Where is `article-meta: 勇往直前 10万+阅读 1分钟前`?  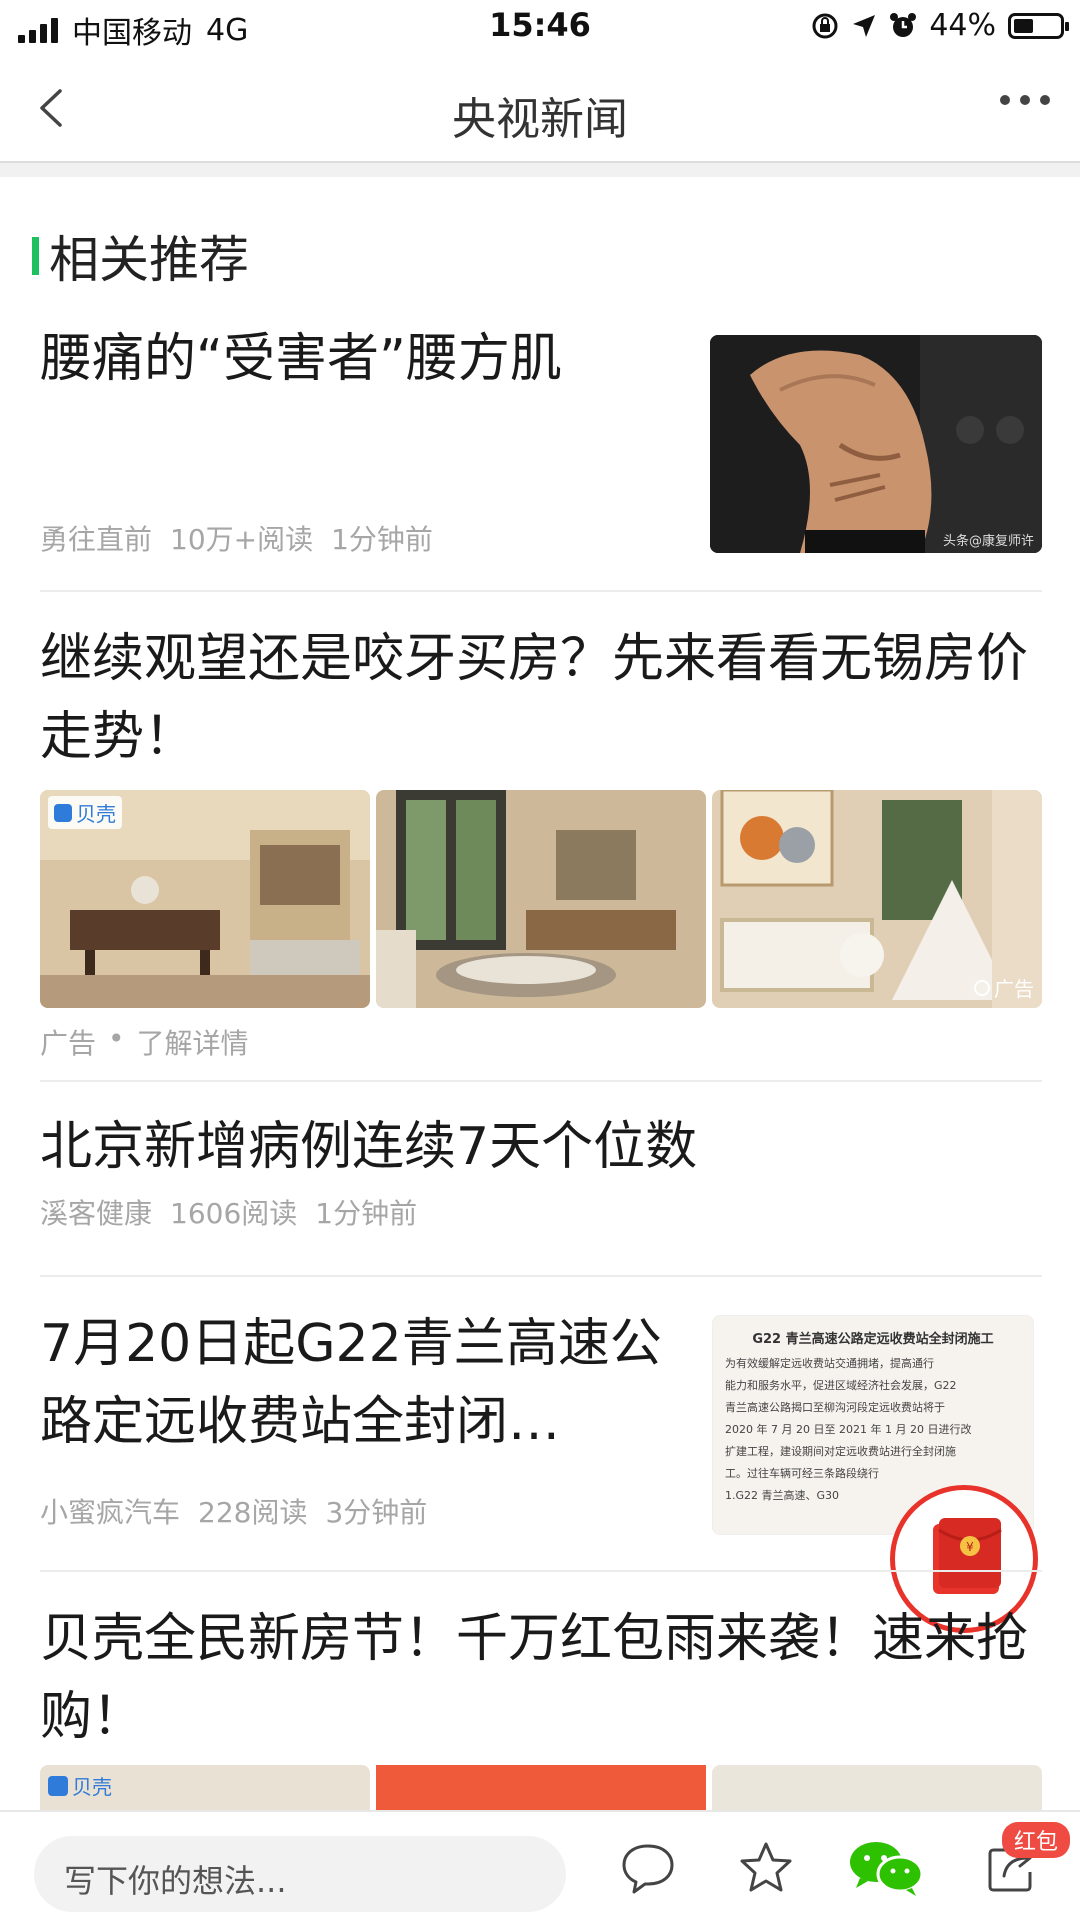
article-meta: 勇往直前 10万+阅读 1分钟前 is located at coordinates (236, 538).